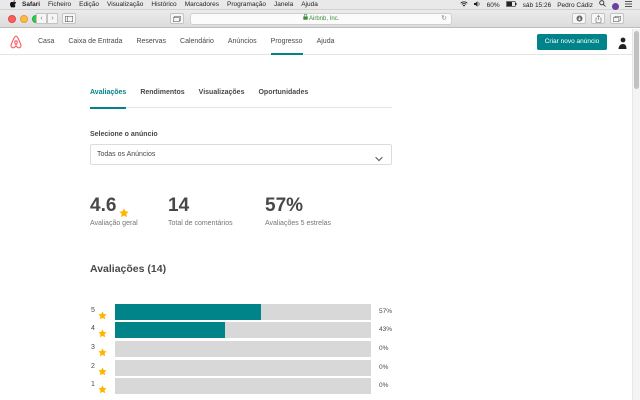 This screenshot has width=640, height=400. Describe the element at coordinates (103, 205) in the screenshot. I see `stat-overall-value: 4.6` at that location.